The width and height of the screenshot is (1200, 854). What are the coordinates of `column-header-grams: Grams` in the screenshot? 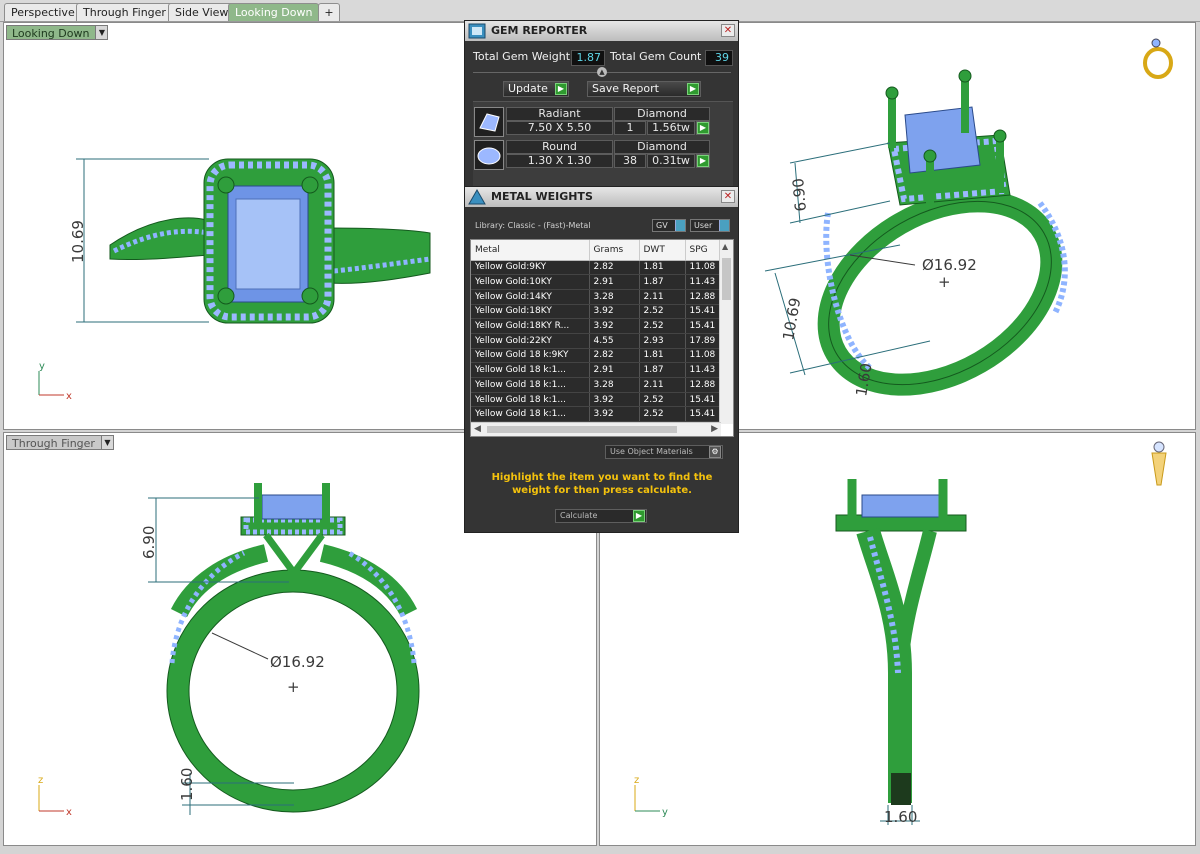 It's located at (614, 250).